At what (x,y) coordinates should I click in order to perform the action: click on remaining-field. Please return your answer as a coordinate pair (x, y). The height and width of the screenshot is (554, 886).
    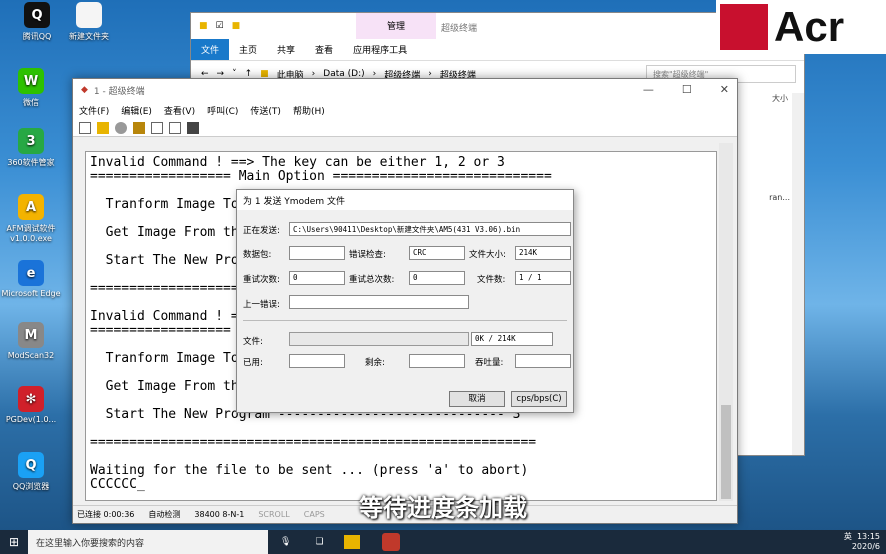
    Looking at the image, I should click on (437, 361).